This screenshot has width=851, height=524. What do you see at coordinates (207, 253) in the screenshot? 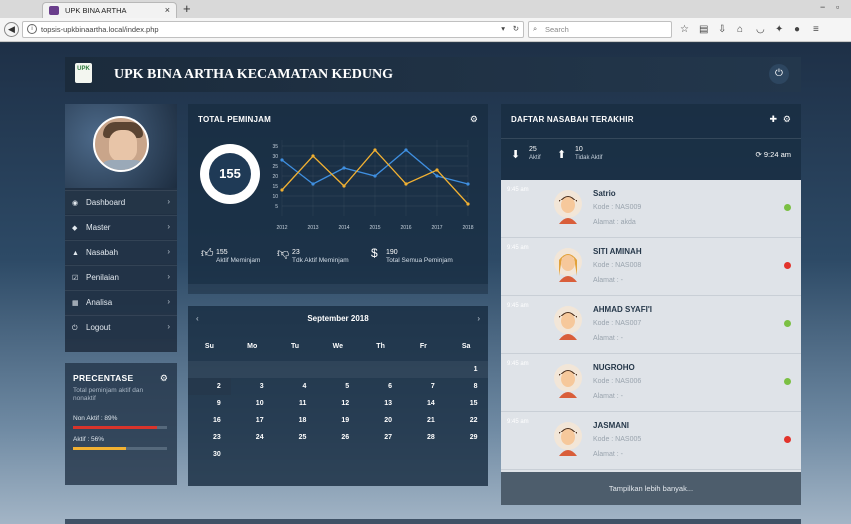
I see `thumbs-up-icon: 👍︎` at bounding box center [207, 253].